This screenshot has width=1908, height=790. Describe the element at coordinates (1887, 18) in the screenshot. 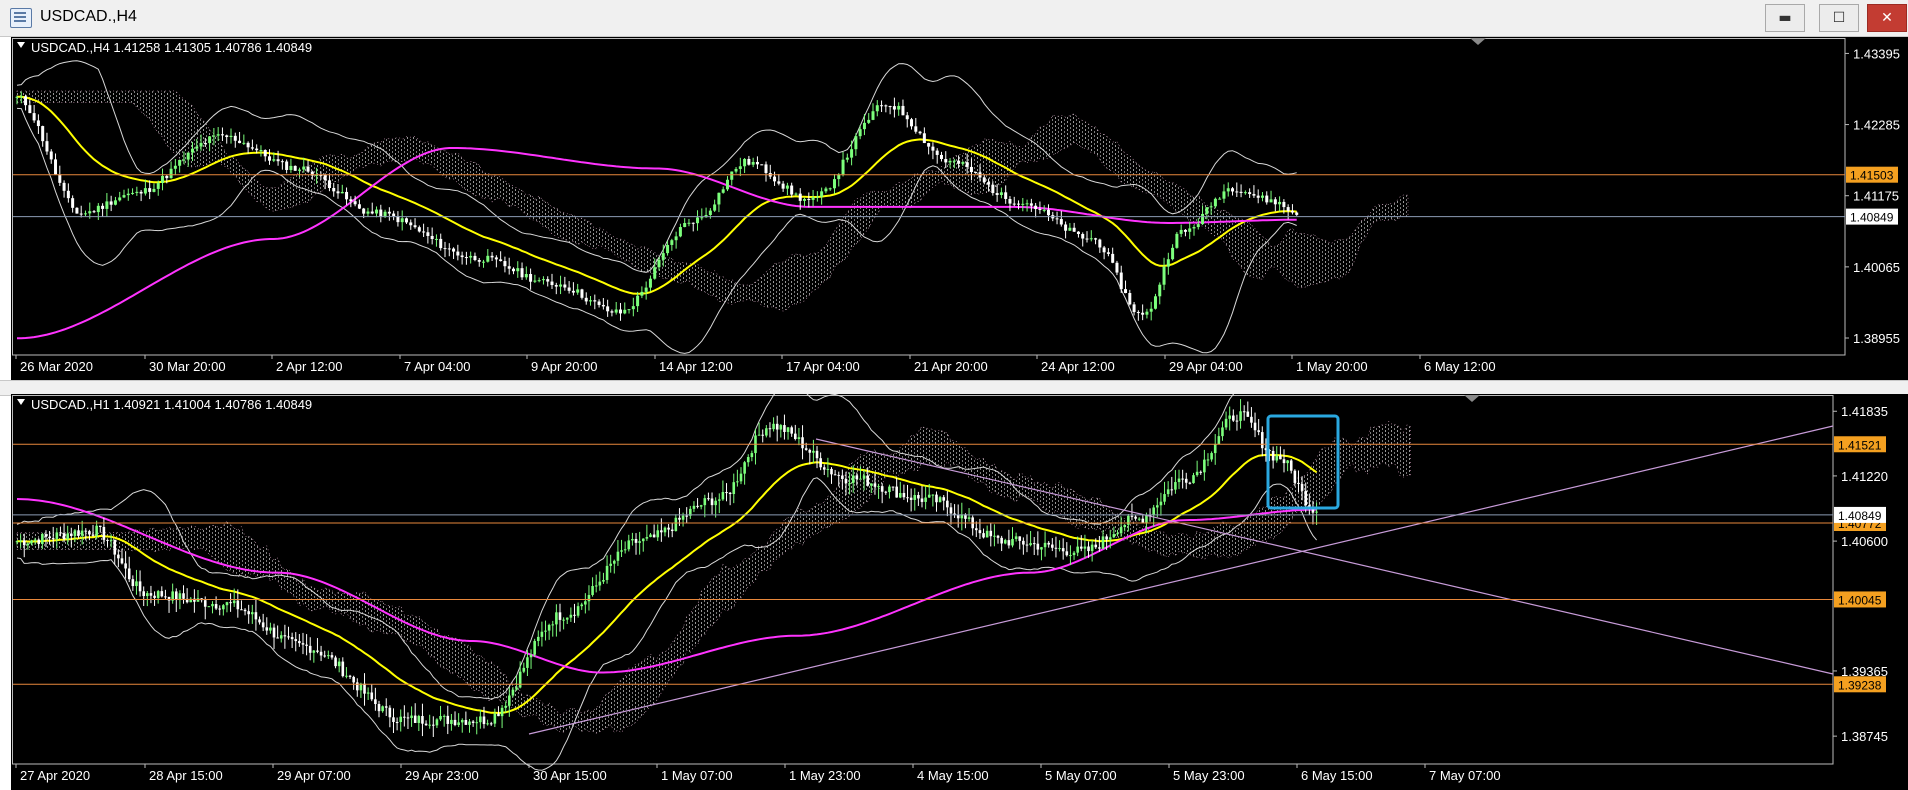

I see `close-button: ✕` at that location.